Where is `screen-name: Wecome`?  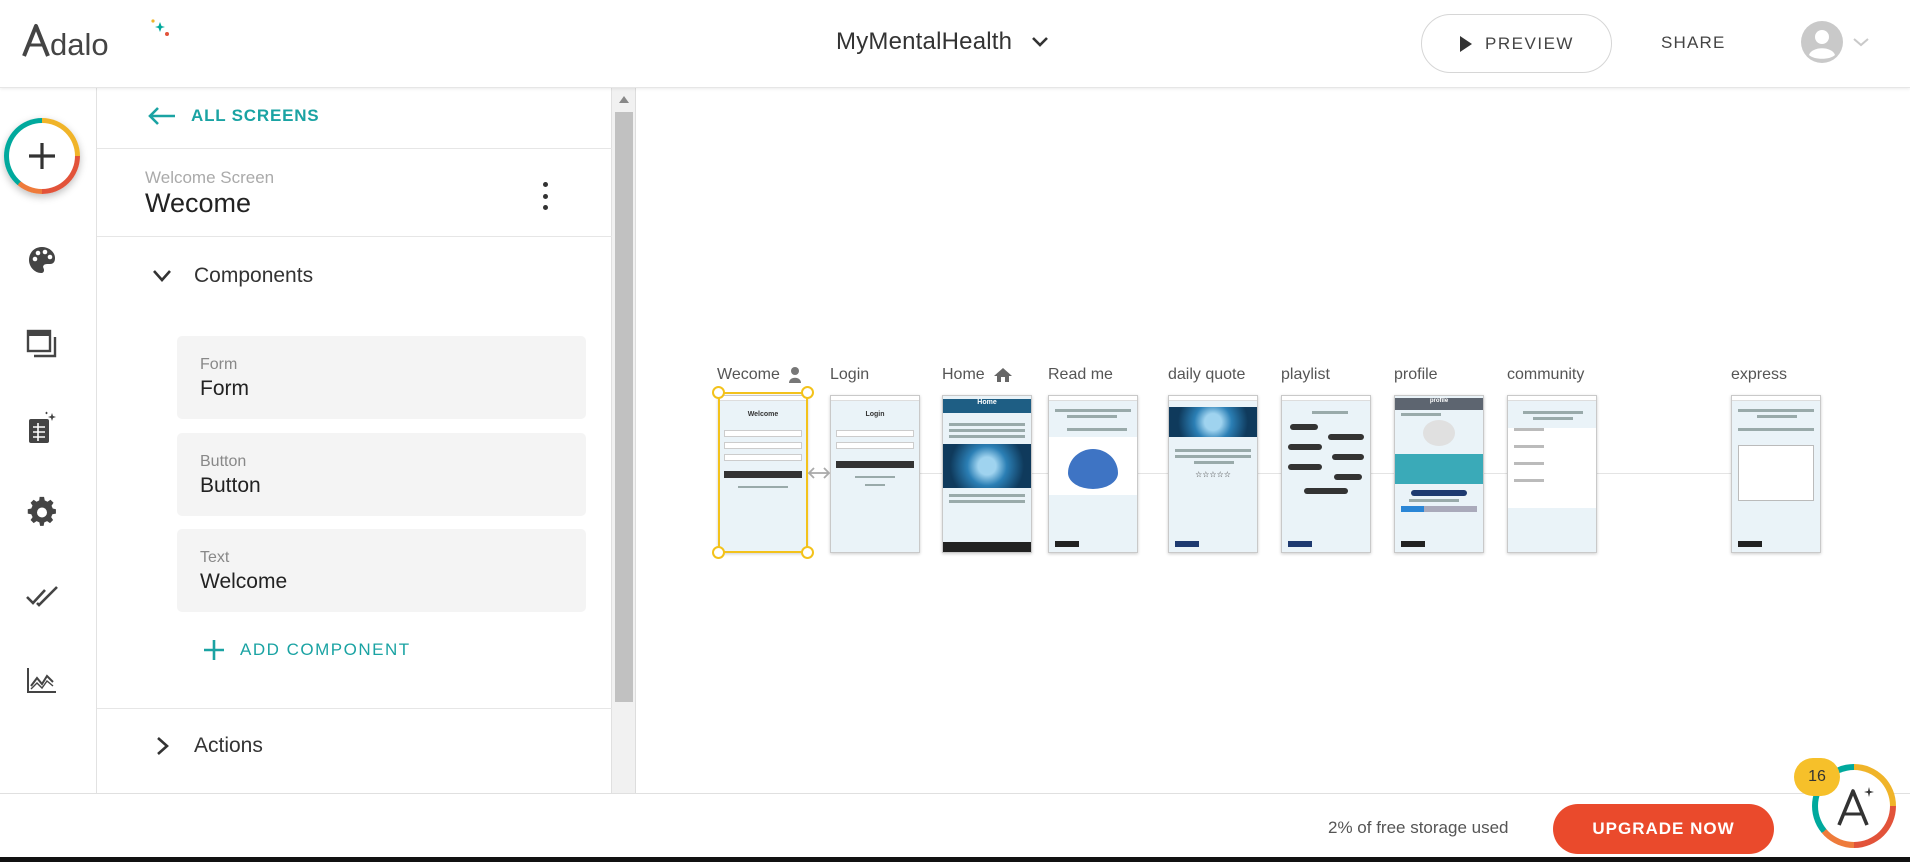
screen-name: Wecome is located at coordinates (198, 203).